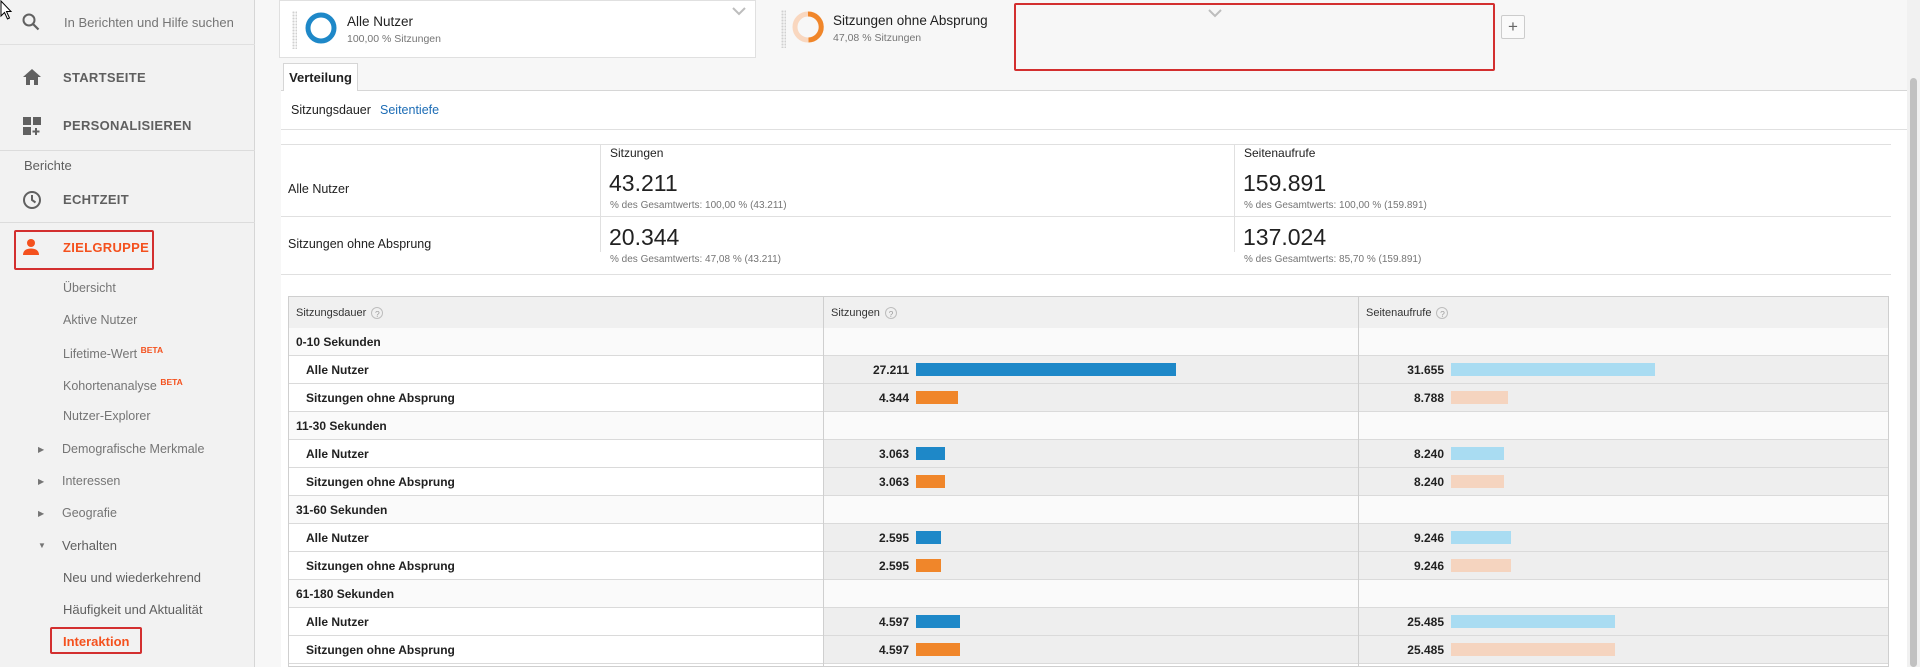  Describe the element at coordinates (1088, 510) in the screenshot. I see `table-group-row: 31-60 Sekunden` at that location.